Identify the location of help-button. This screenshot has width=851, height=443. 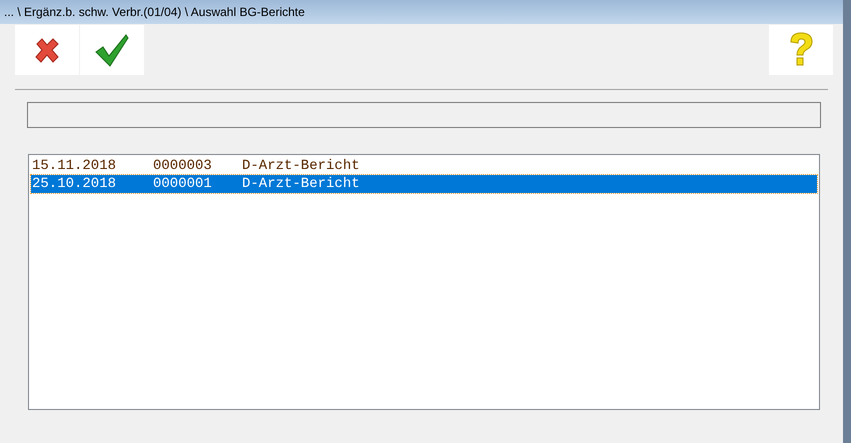
(801, 50).